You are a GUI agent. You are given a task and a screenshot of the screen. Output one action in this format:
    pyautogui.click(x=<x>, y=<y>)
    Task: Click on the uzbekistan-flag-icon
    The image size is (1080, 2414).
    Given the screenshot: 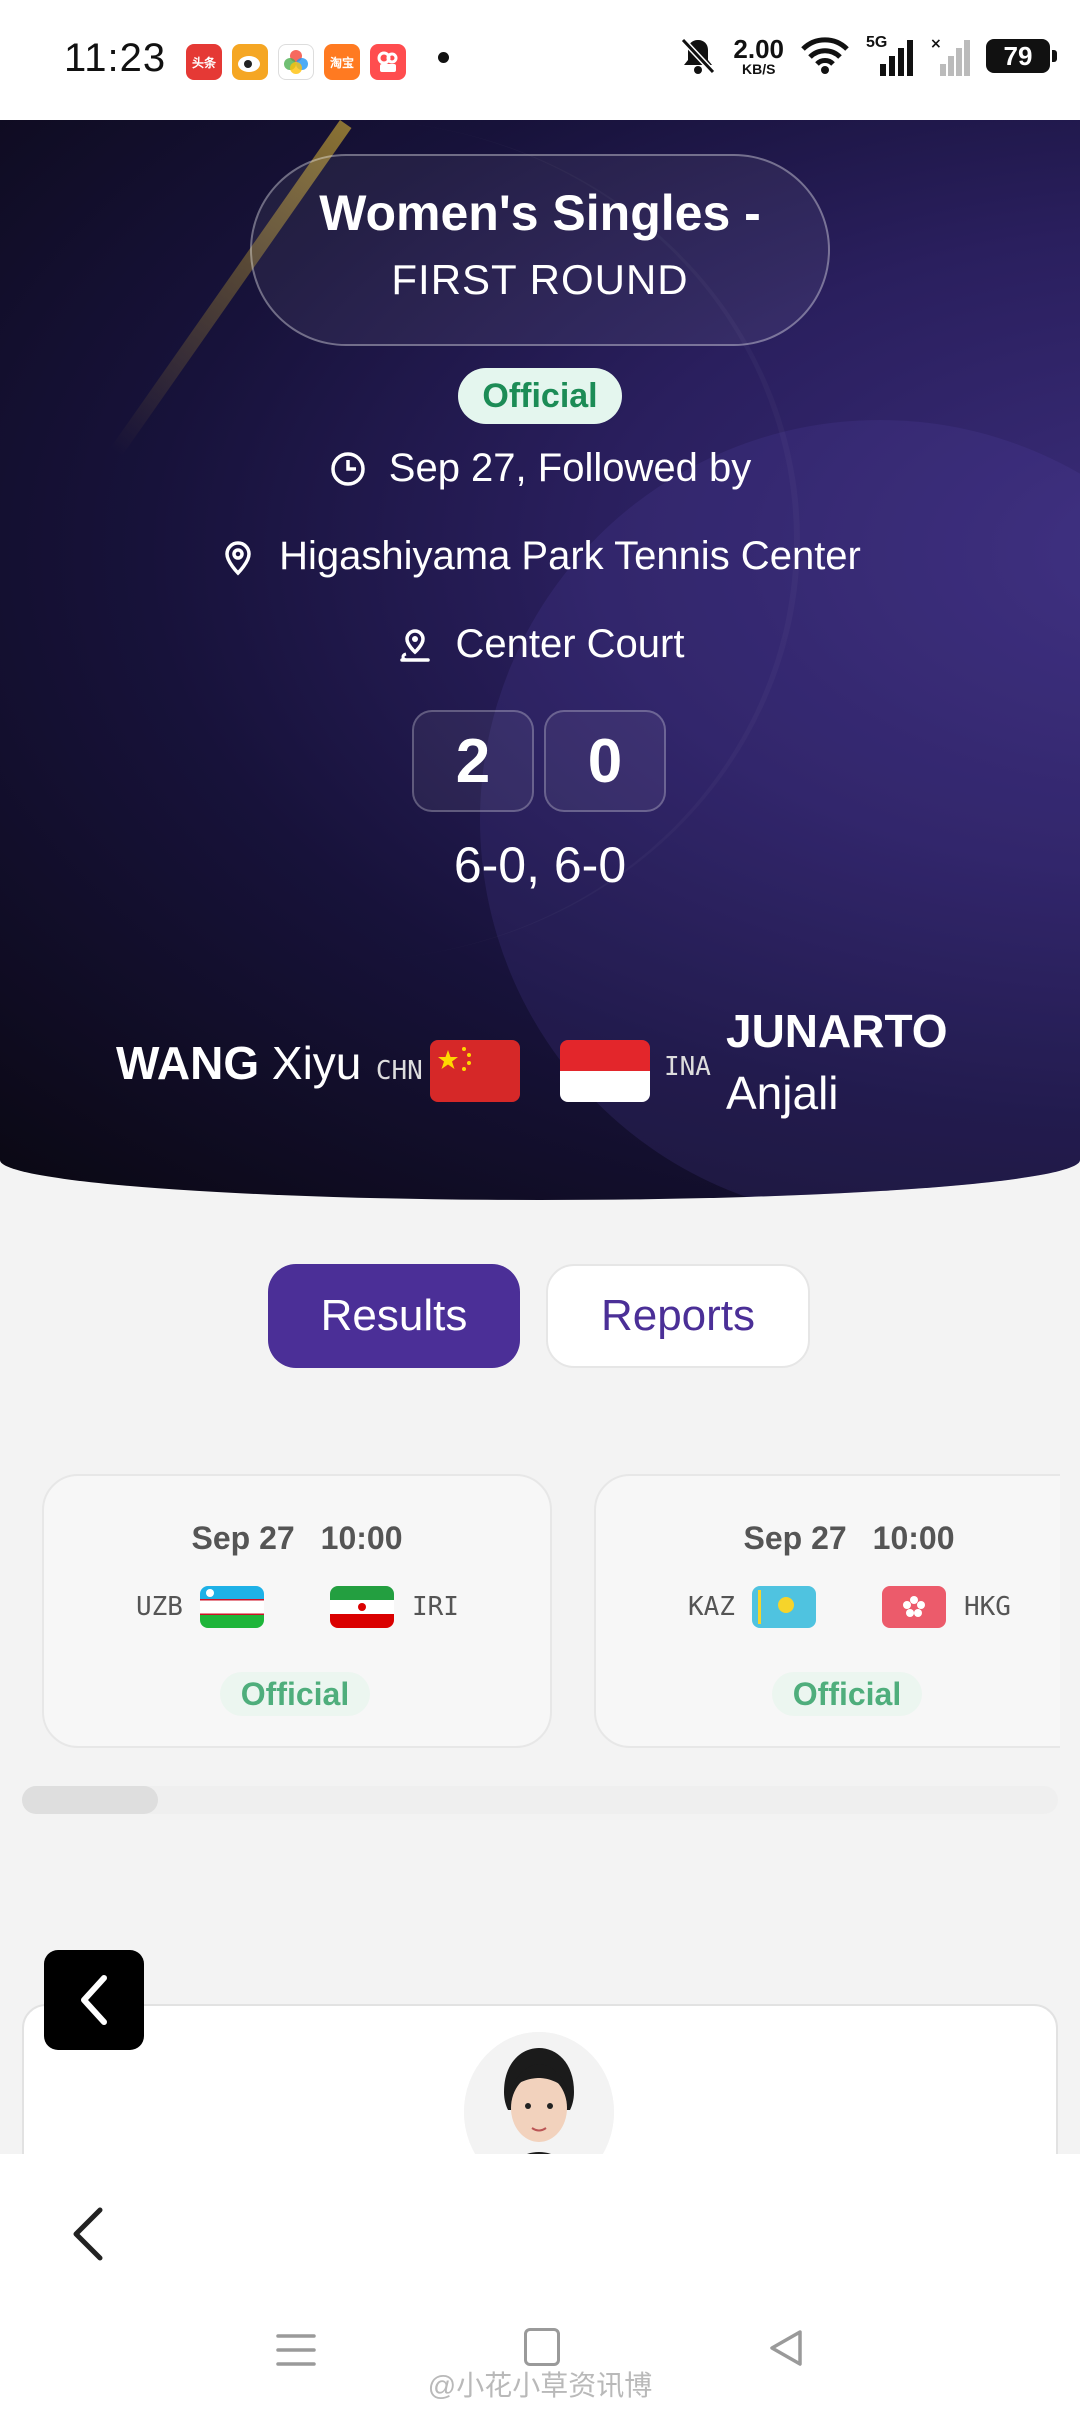 What is the action you would take?
    pyautogui.click(x=232, y=1607)
    